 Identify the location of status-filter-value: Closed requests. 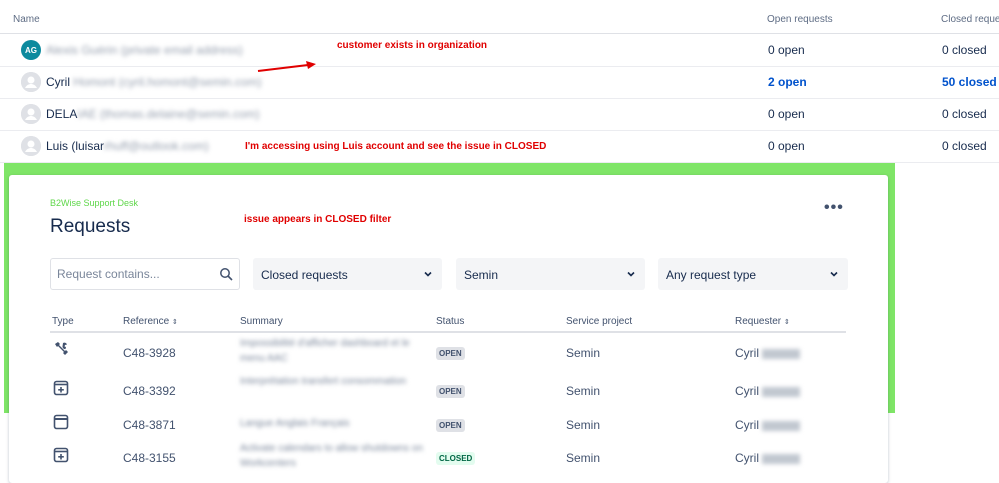
(304, 275).